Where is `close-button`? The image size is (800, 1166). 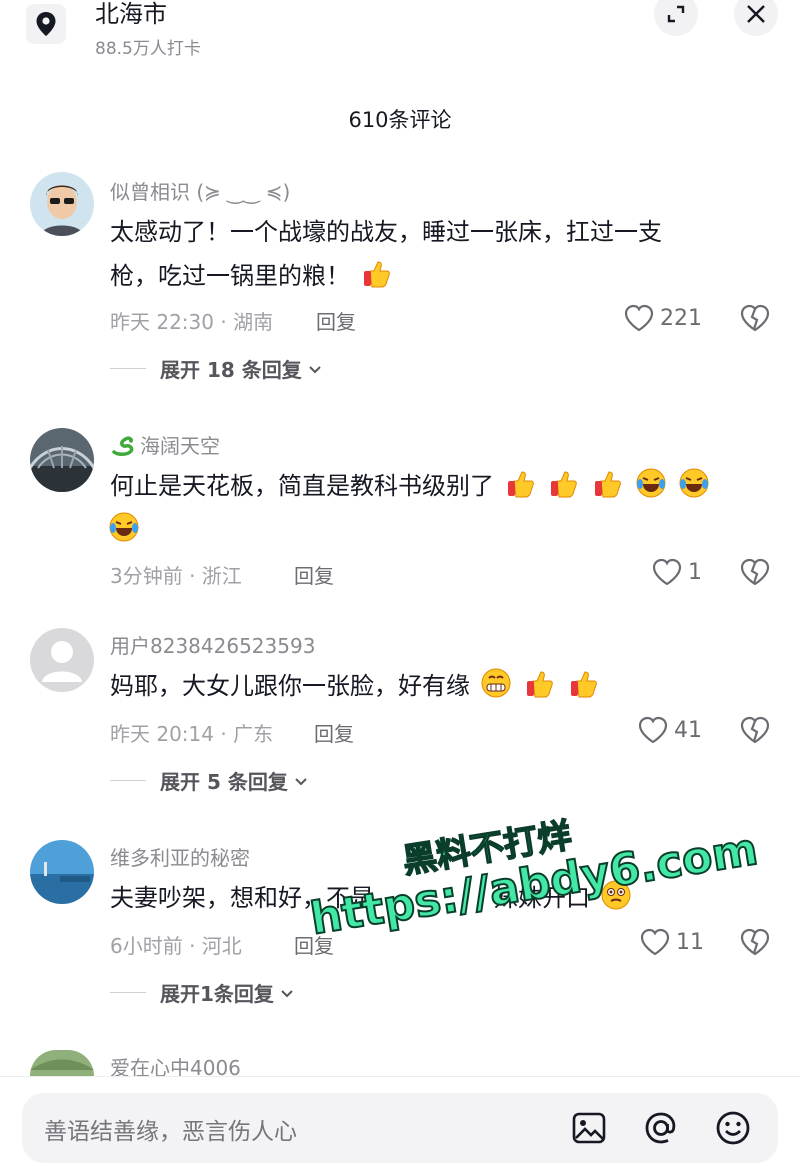 close-button is located at coordinates (756, 18).